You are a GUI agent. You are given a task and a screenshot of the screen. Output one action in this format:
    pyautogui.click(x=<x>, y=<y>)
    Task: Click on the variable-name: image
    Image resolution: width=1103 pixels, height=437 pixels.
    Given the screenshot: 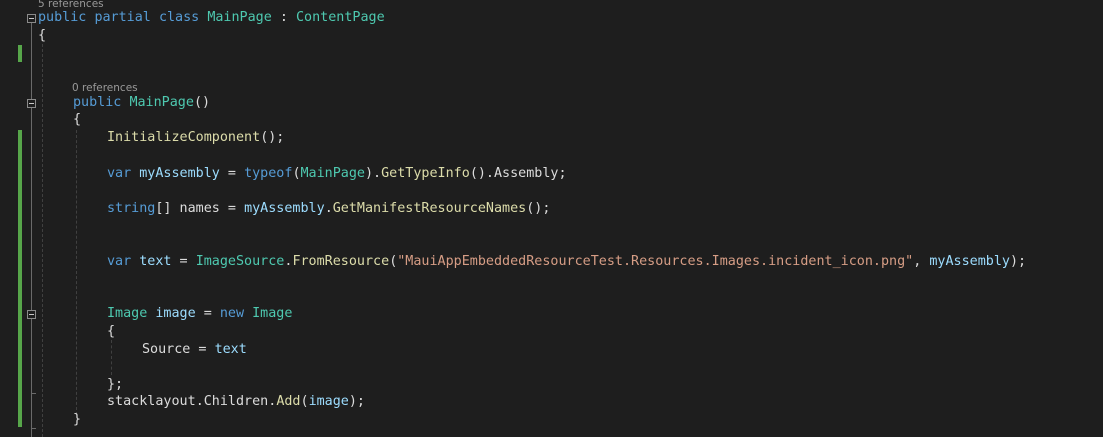 What is the action you would take?
    pyautogui.click(x=175, y=313)
    